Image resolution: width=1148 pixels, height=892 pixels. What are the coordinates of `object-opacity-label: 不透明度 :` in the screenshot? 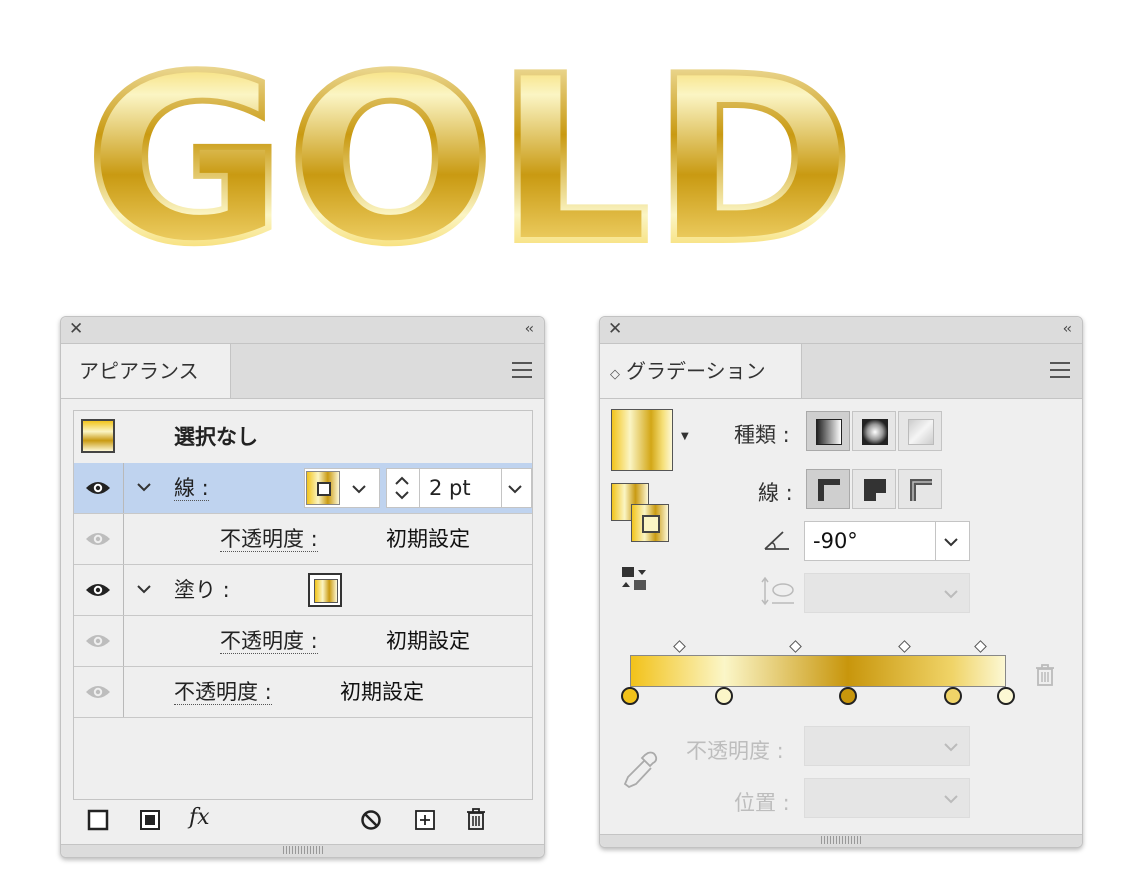 It's located at (223, 692).